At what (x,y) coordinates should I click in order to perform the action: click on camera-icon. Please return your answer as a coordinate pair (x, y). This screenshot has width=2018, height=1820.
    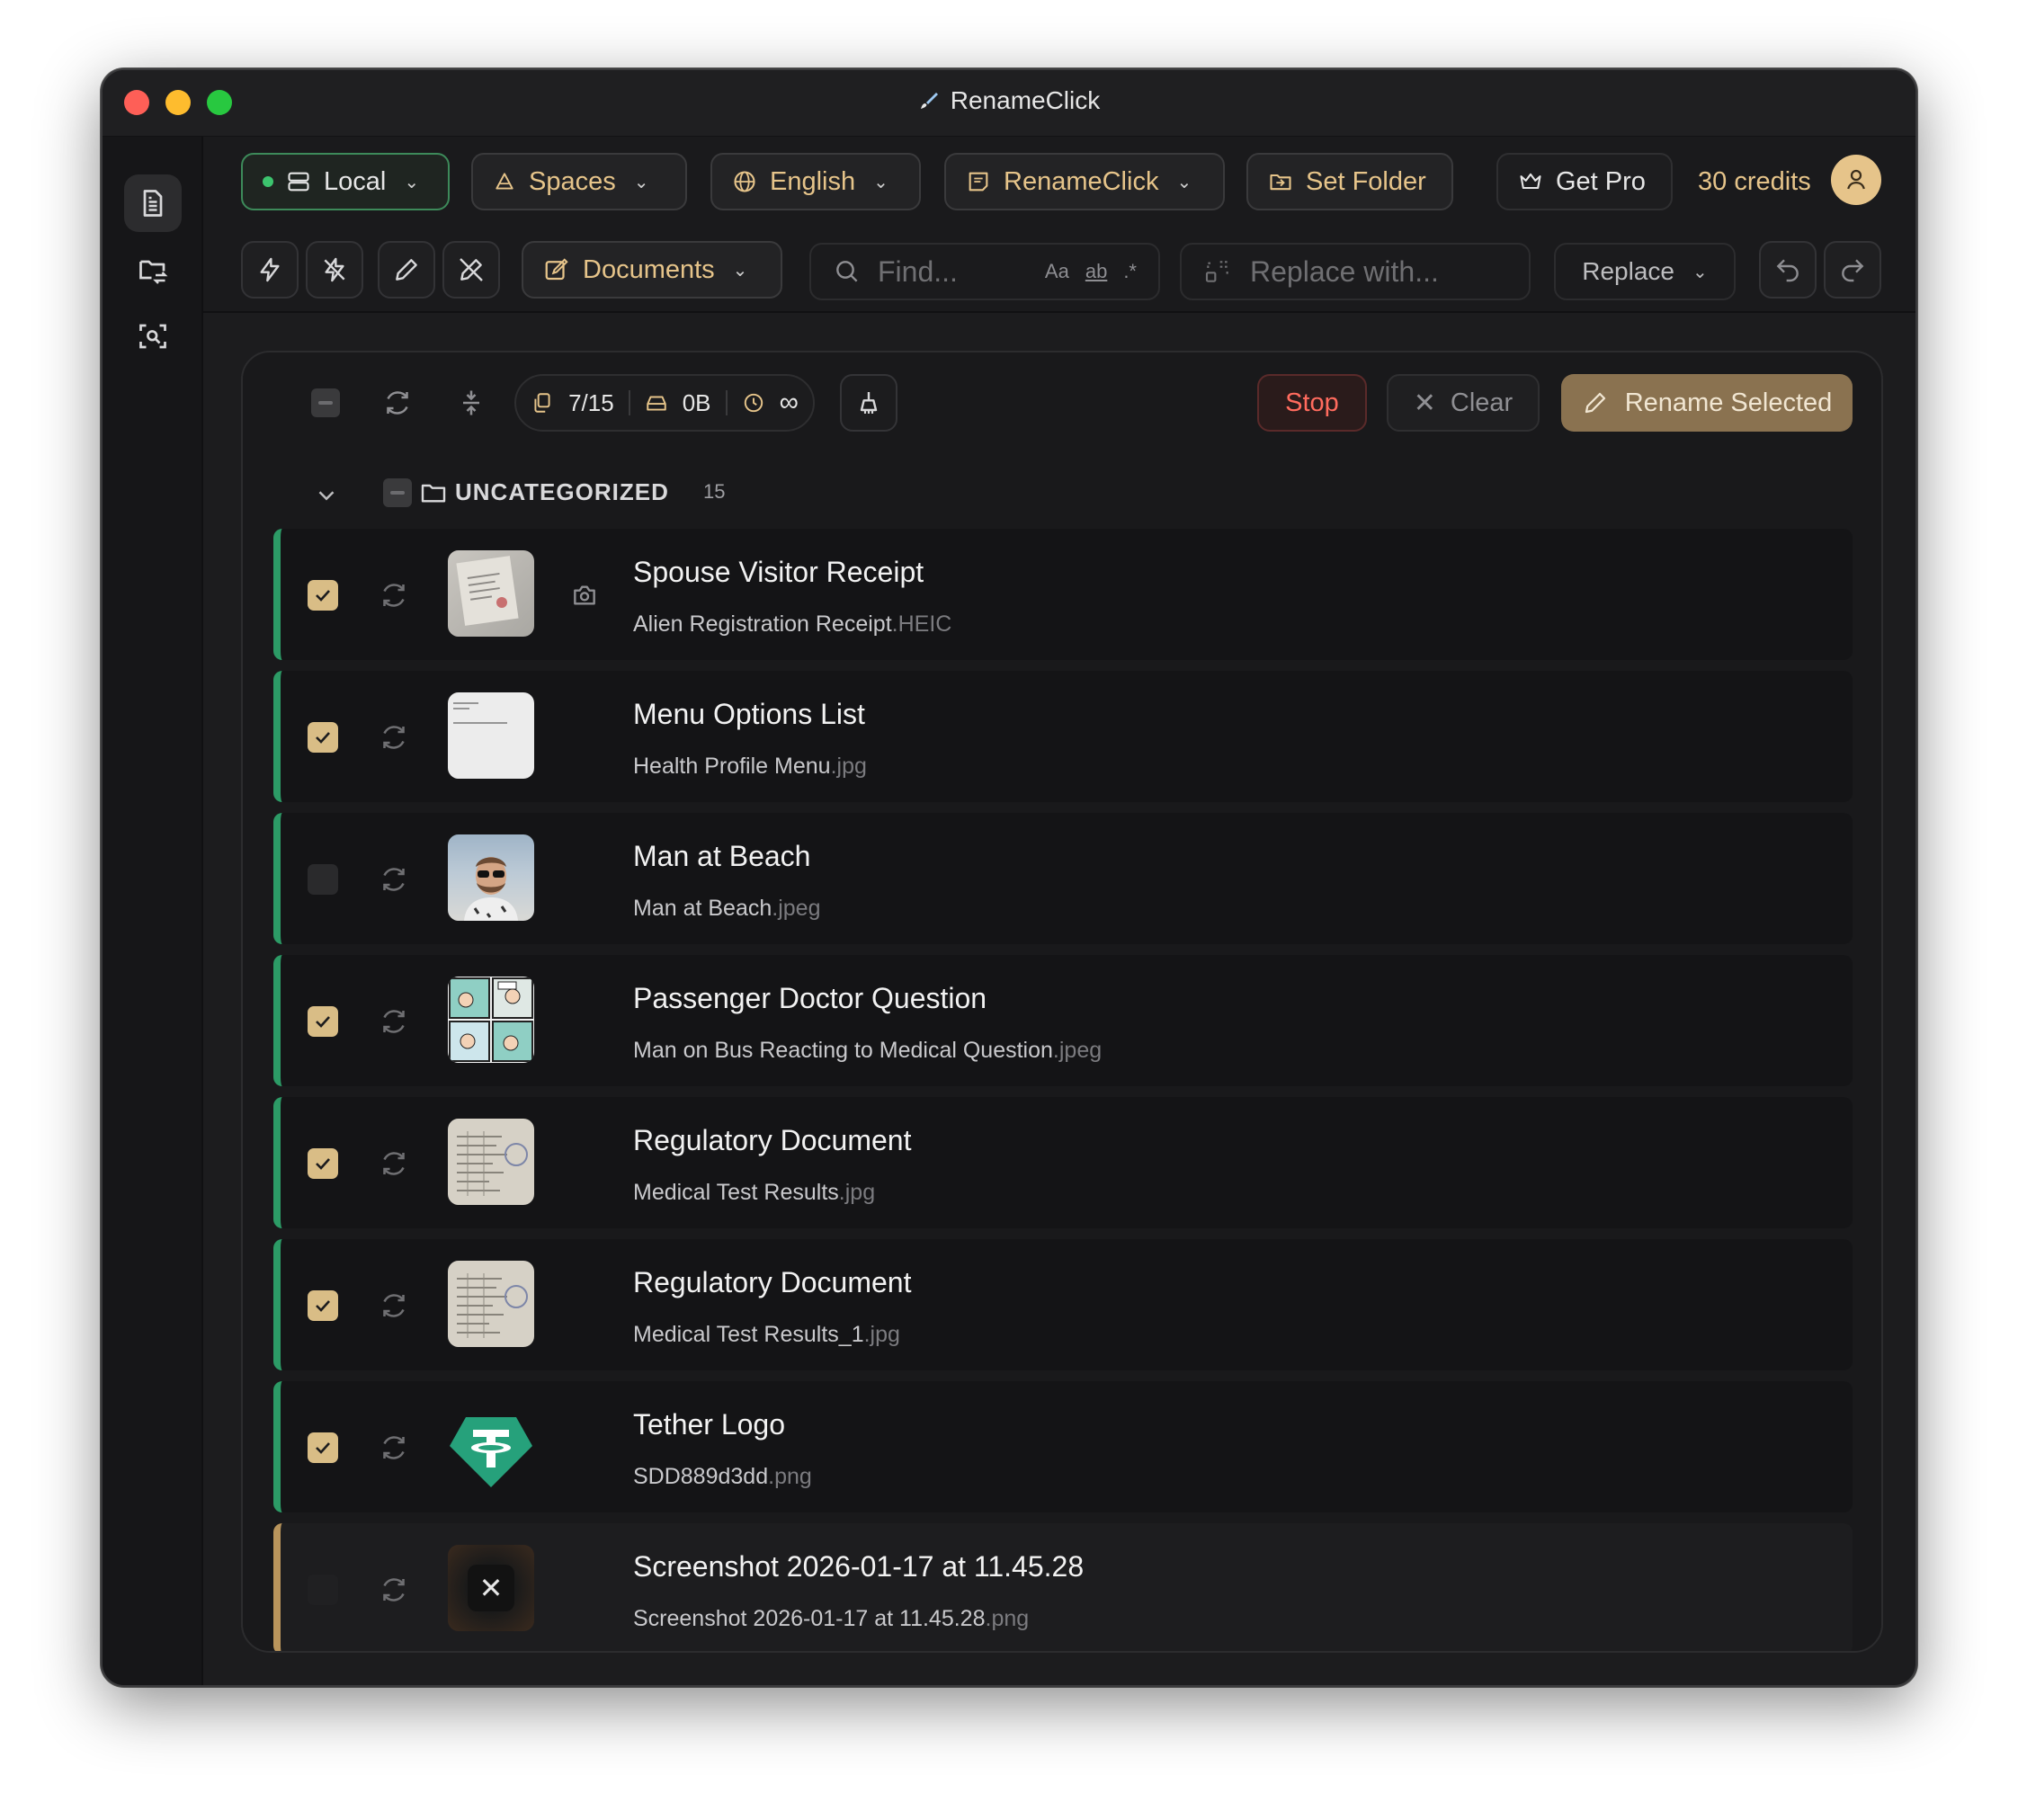
    Looking at the image, I should click on (584, 595).